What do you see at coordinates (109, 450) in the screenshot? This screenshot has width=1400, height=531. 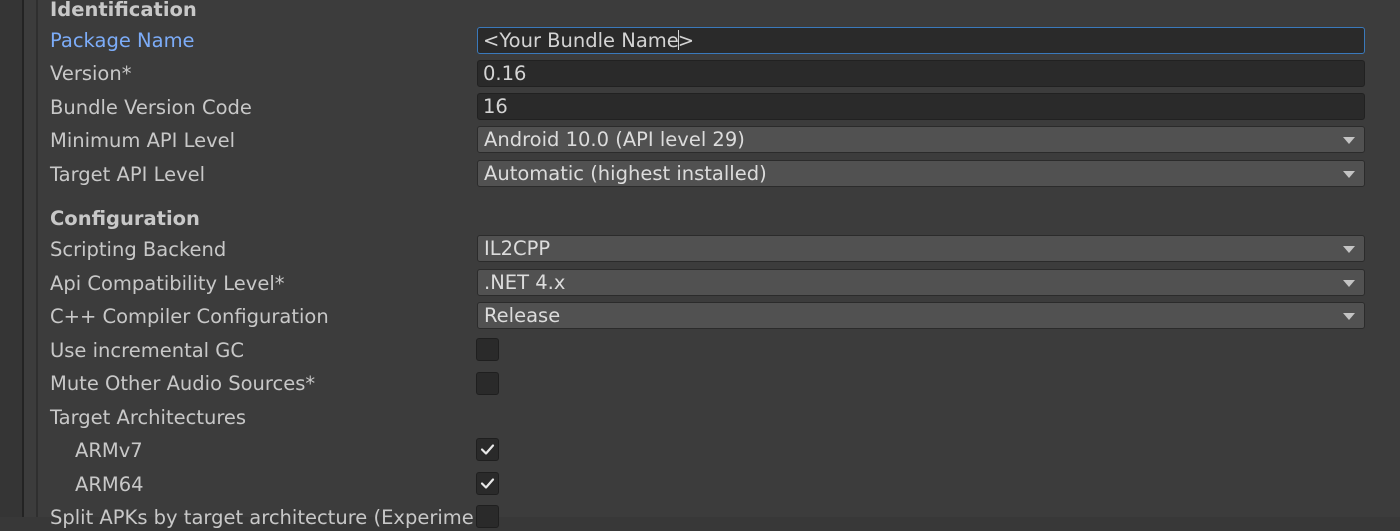 I see `armv7-label: ARMv7` at bounding box center [109, 450].